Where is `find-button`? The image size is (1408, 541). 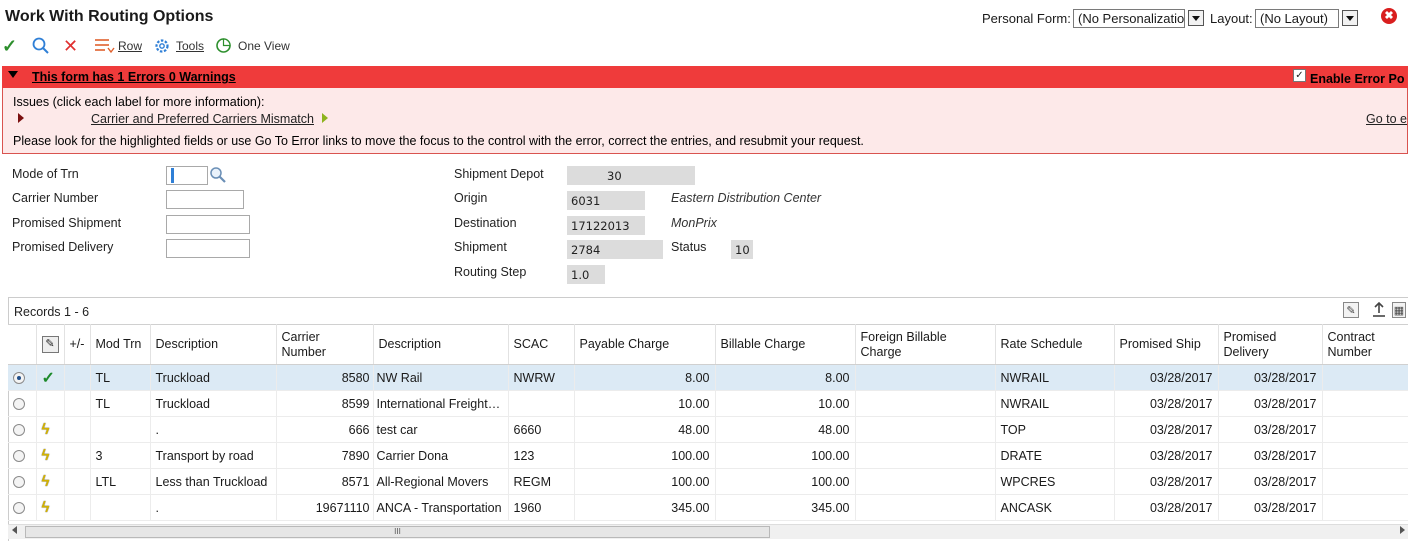 find-button is located at coordinates (40, 45).